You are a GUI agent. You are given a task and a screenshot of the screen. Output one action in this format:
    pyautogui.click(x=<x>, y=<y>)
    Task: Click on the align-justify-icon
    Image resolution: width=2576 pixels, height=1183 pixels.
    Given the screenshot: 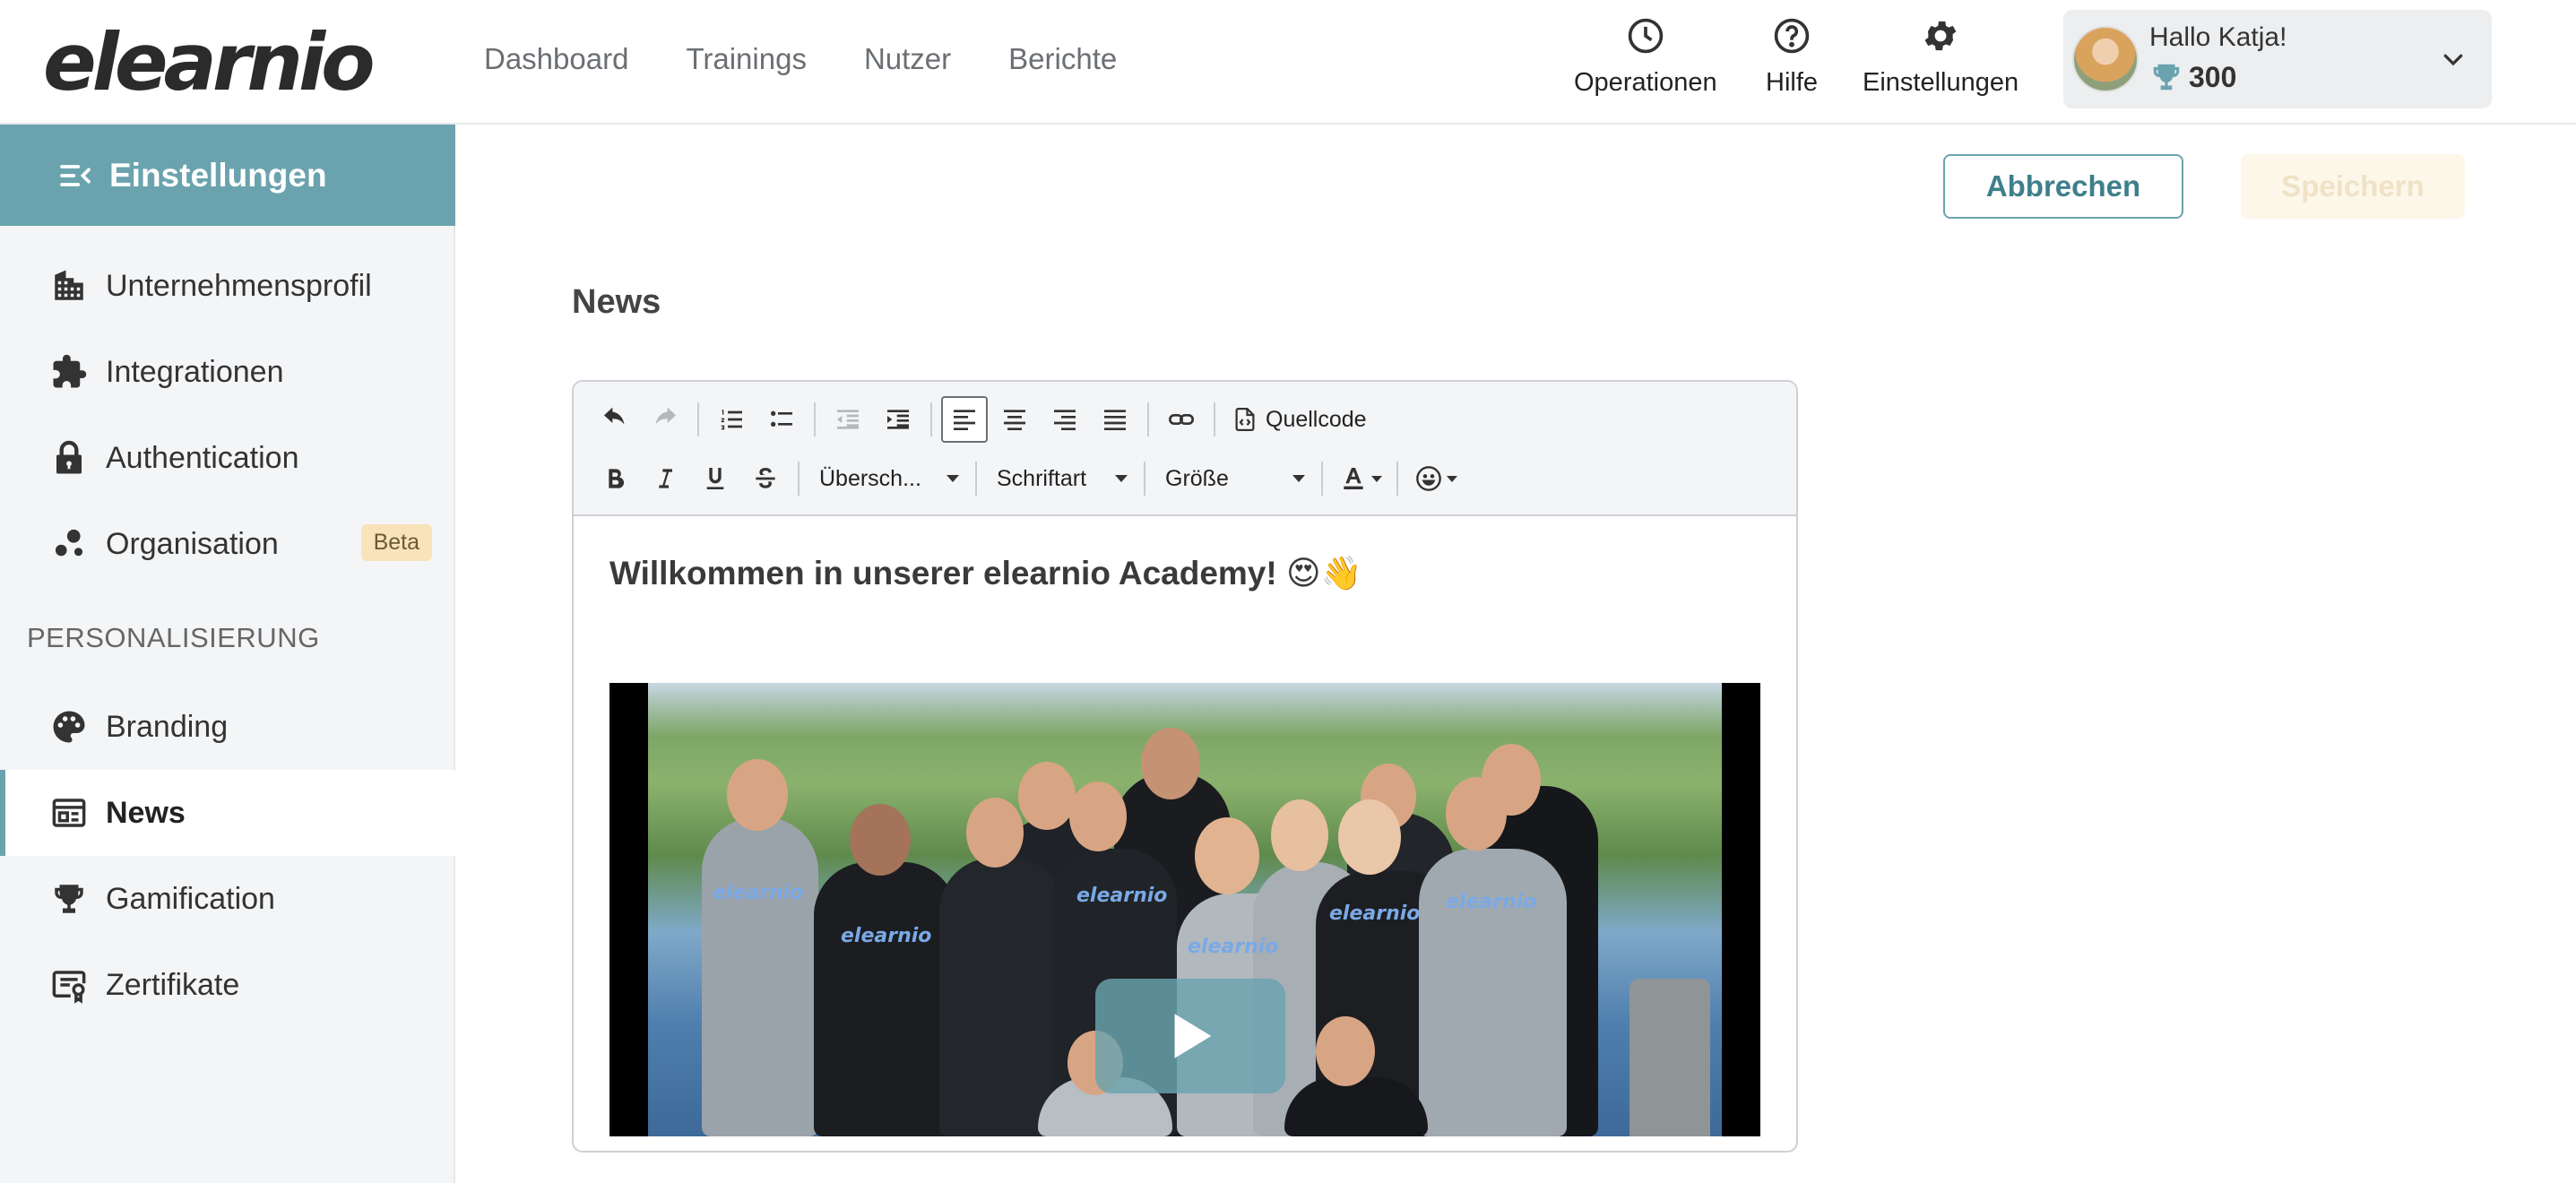 What is the action you would take?
    pyautogui.click(x=1115, y=420)
    